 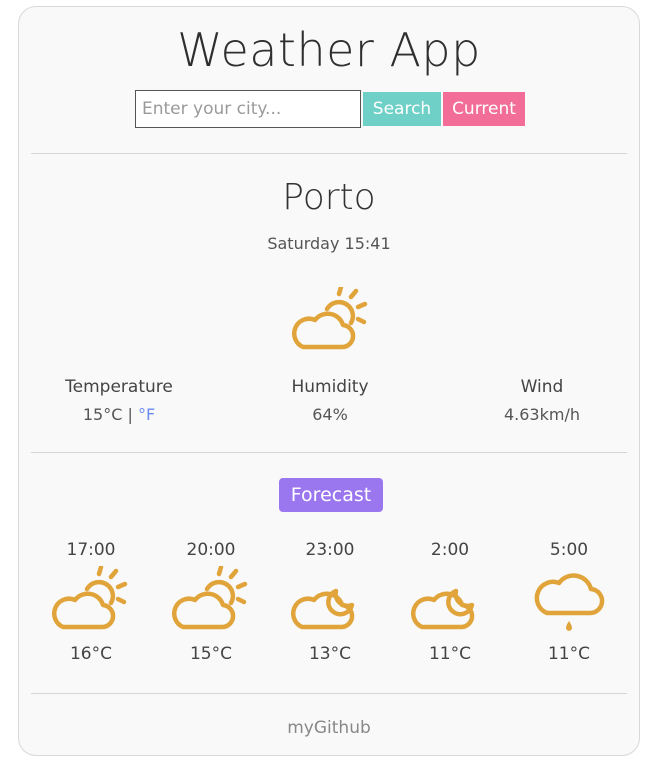 What do you see at coordinates (569, 550) in the screenshot?
I see `forecast-time: 5:00` at bounding box center [569, 550].